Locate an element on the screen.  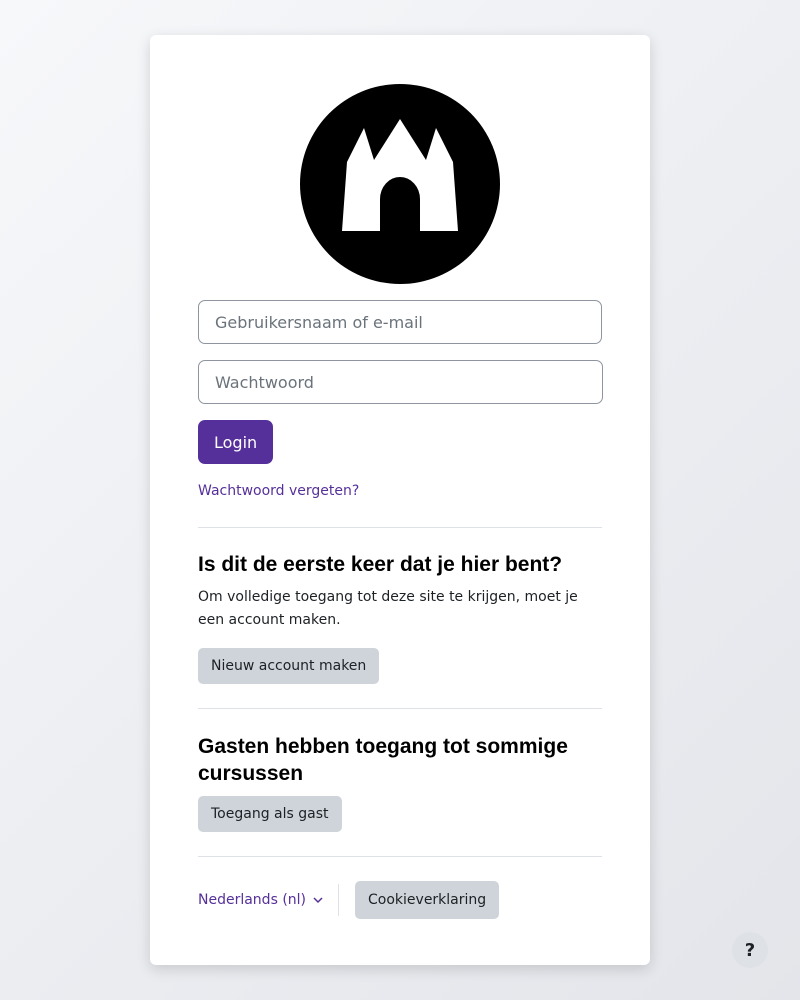
login-button: Login is located at coordinates (236, 442).